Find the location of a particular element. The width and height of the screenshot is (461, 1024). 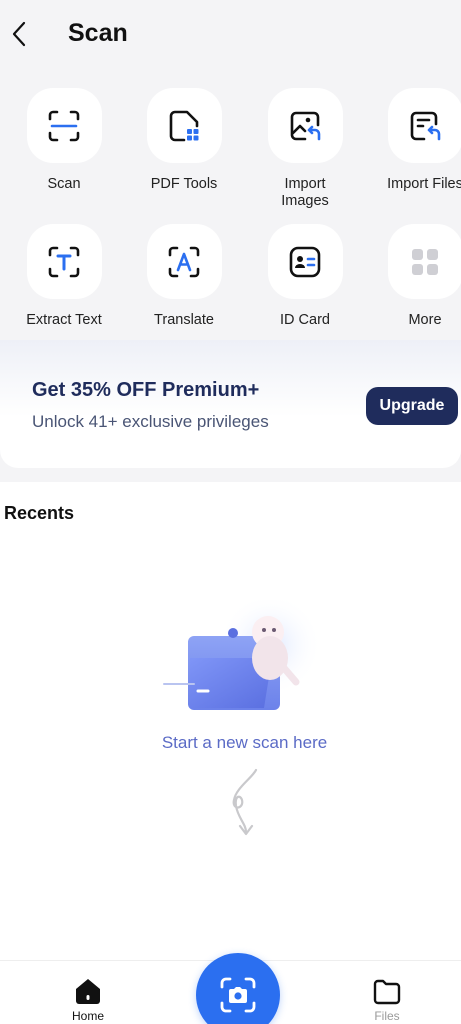

home-icon is located at coordinates (88, 991).